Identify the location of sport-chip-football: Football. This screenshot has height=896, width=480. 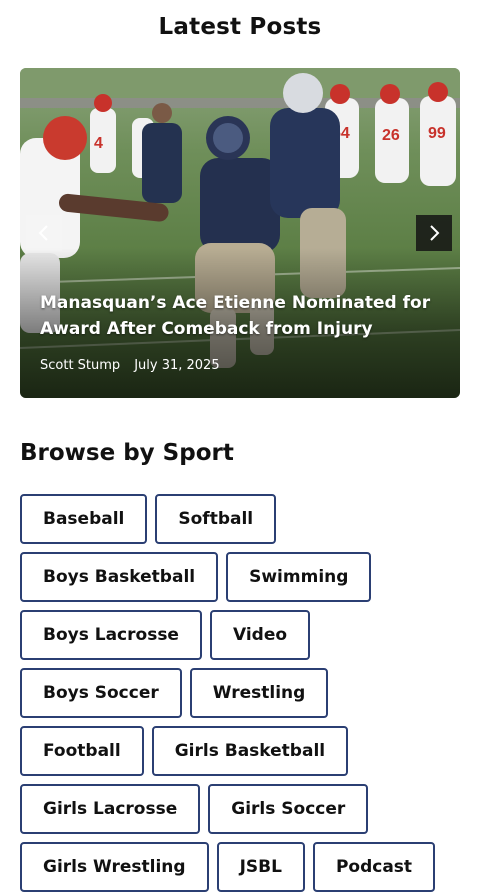
(82, 751).